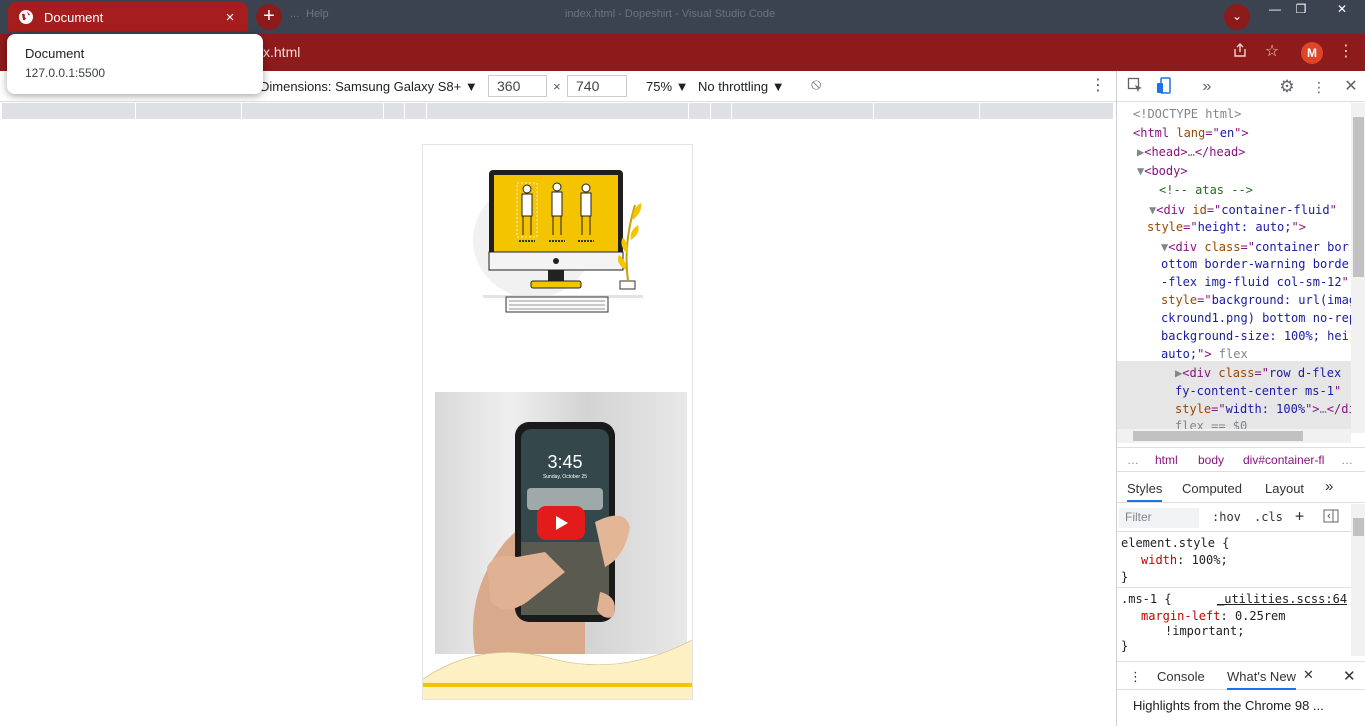 The height and width of the screenshot is (726, 1365). What do you see at coordinates (1181, 676) in the screenshot?
I see `tab-console: Console` at bounding box center [1181, 676].